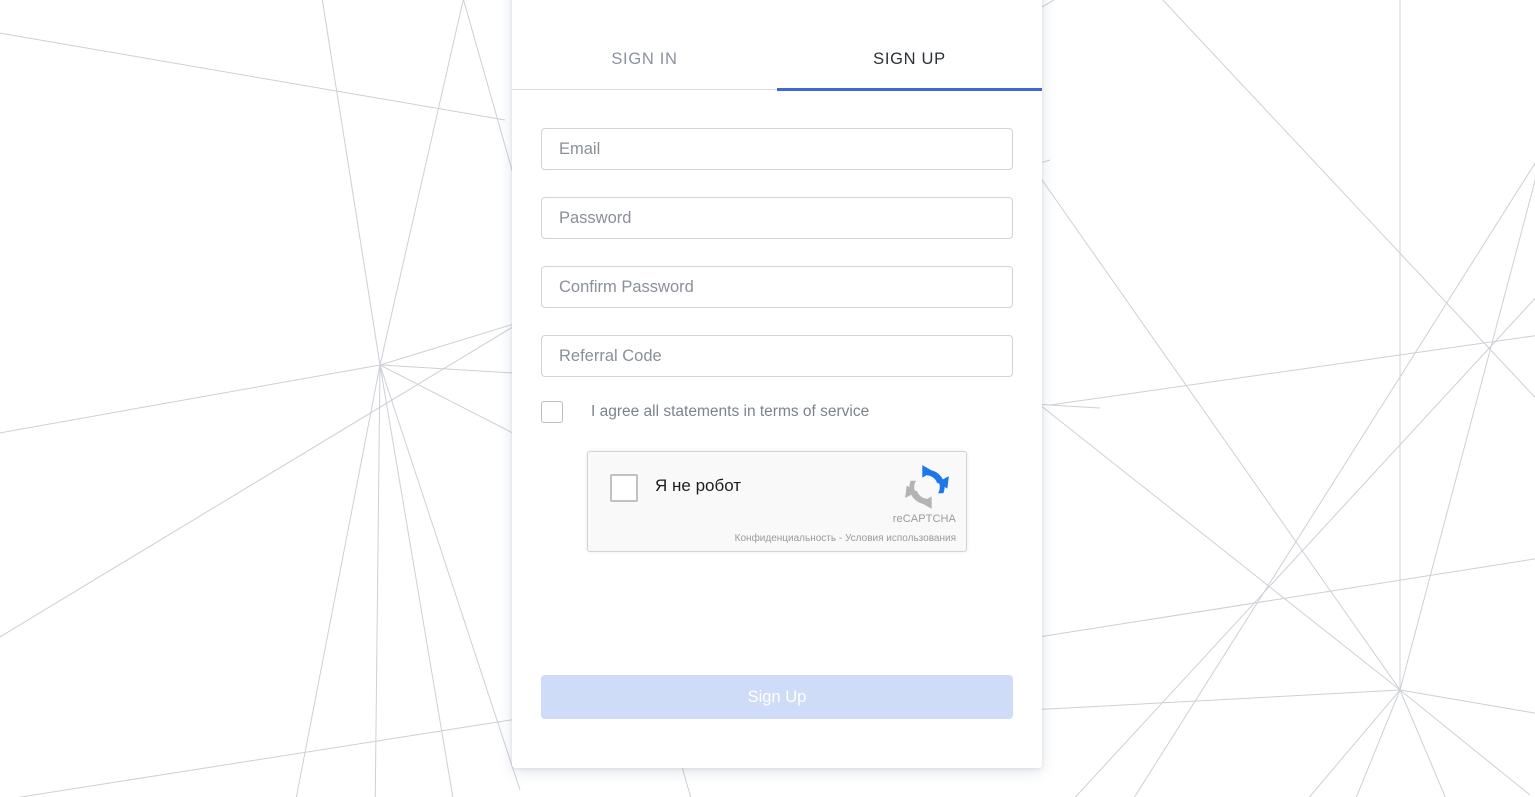 Image resolution: width=1535 pixels, height=797 pixels. I want to click on recaptcha-privacy-link: Конфиденциальность, so click(785, 538).